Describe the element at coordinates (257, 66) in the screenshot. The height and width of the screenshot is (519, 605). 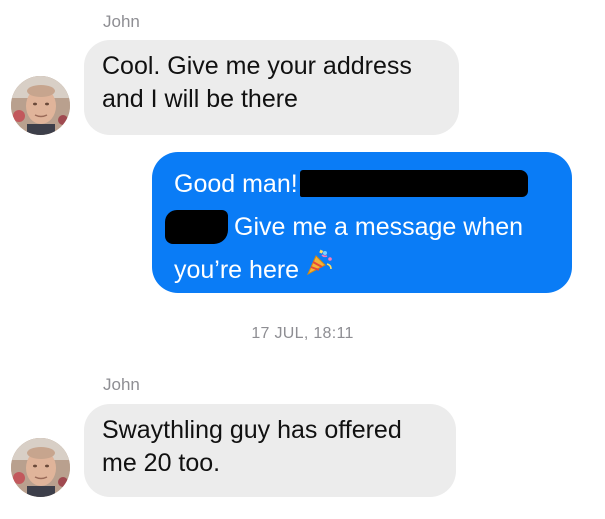
I see `message-text-line: Cool. Give me your address` at that location.